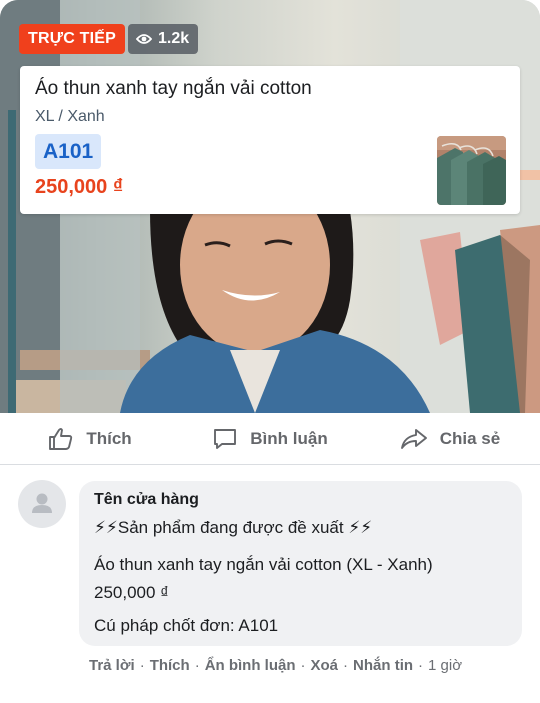 The height and width of the screenshot is (703, 540). I want to click on product-price: 250,000 ₫, so click(79, 187).